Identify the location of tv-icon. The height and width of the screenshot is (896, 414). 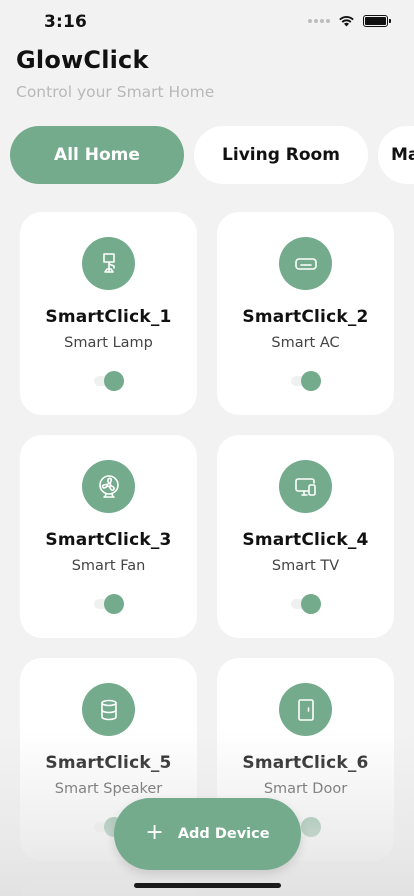
(305, 486).